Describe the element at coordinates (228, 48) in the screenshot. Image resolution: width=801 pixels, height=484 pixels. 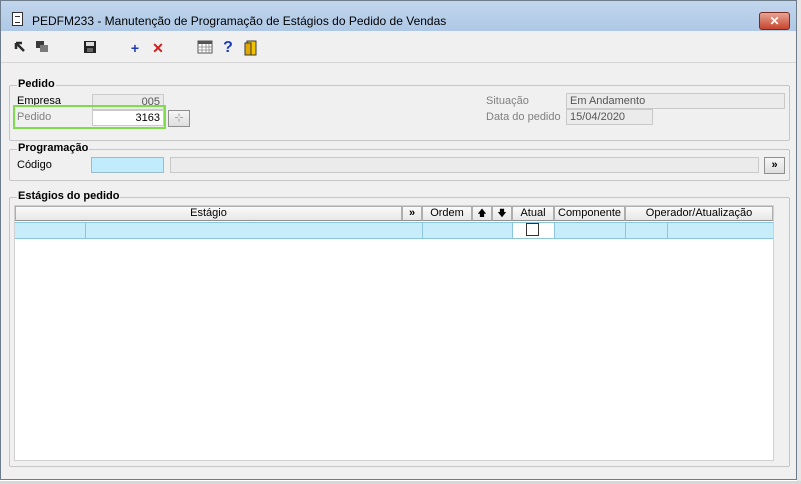
I see `help-icon: ?` at that location.